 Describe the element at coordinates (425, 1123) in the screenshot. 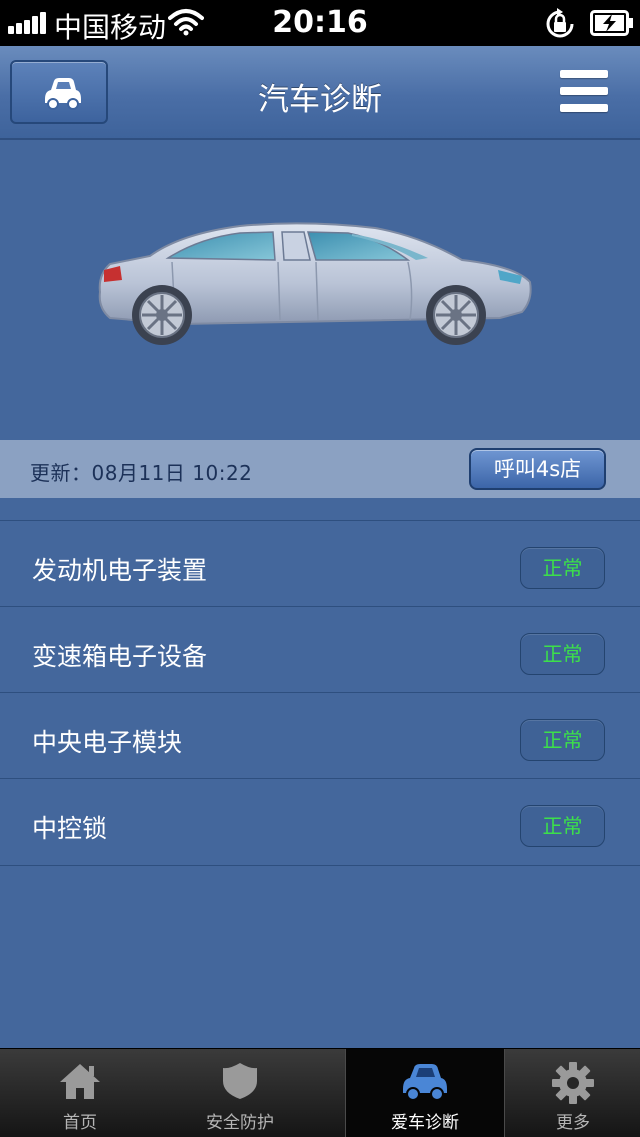

I see `tab-label: 爱车诊断` at that location.